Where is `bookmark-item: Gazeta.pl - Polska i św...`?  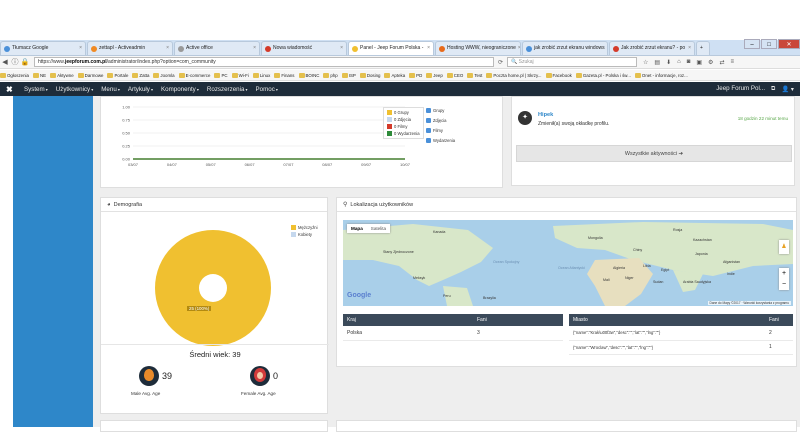
bookmark-item: Gazeta.pl - Polska i św... is located at coordinates (603, 75).